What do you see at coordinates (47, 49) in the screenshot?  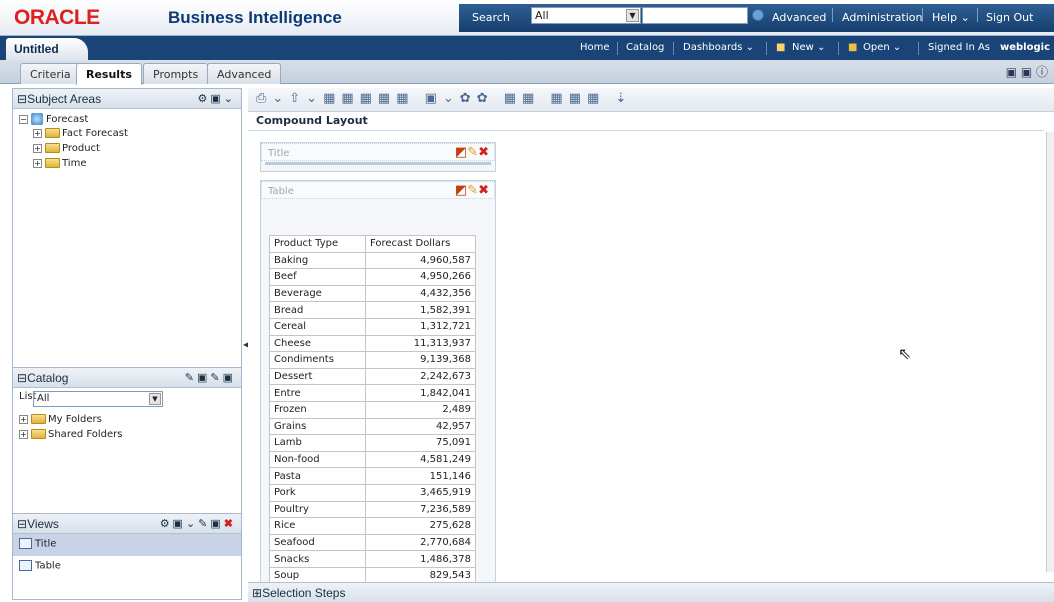 I see `document-tab: Untitled` at bounding box center [47, 49].